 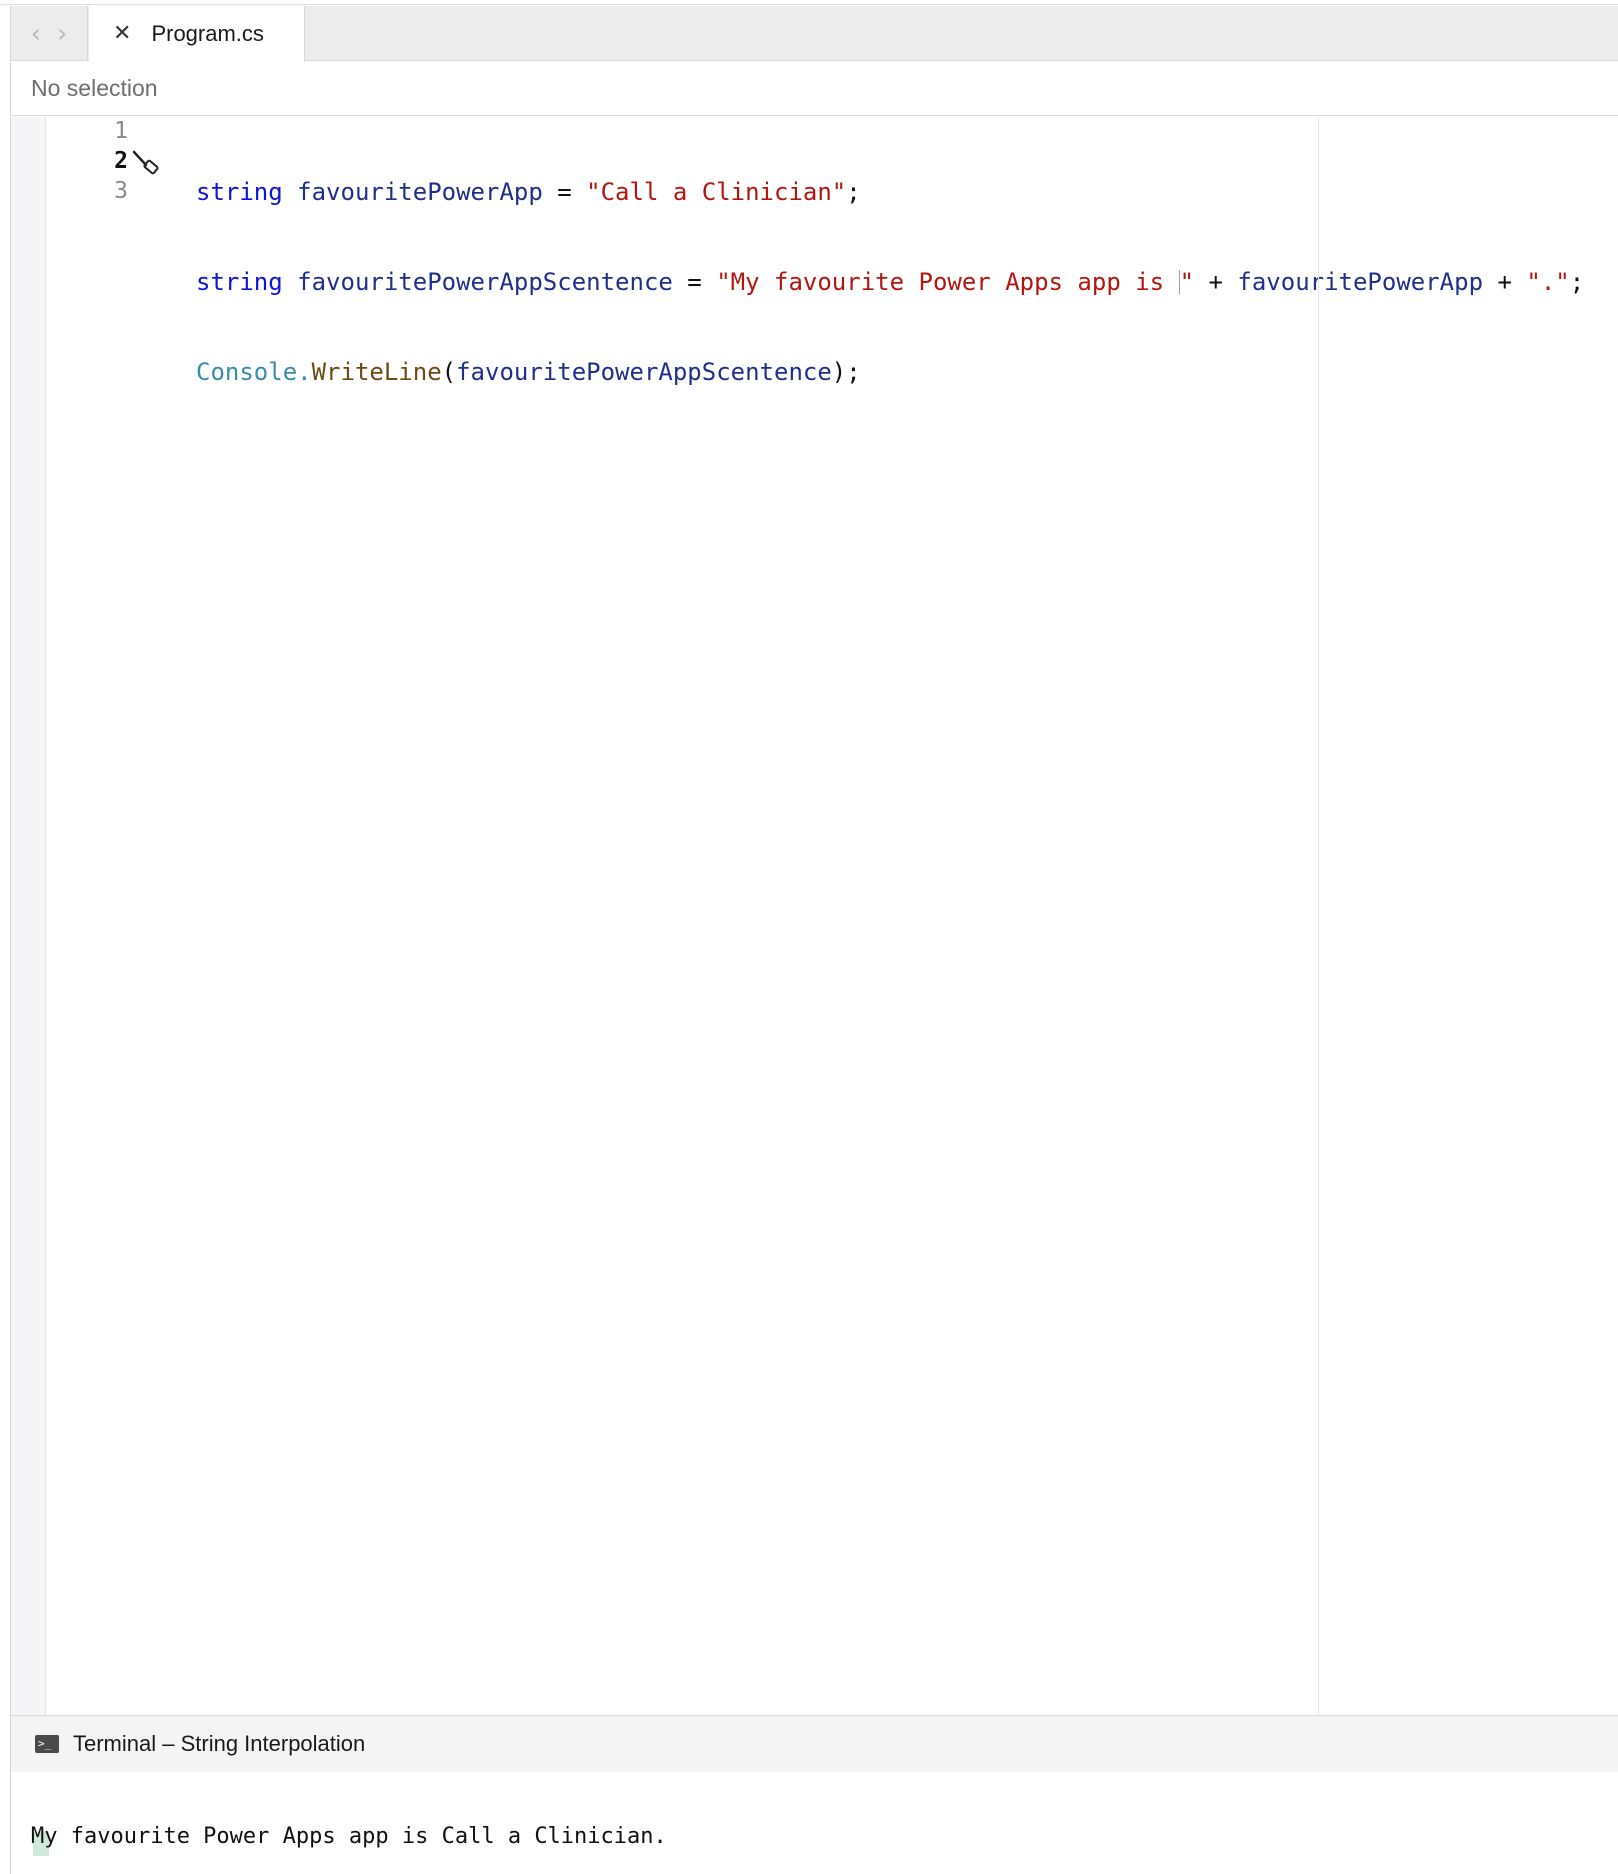 What do you see at coordinates (106, 916) in the screenshot?
I see `line-number-gutter: 1 2 3` at bounding box center [106, 916].